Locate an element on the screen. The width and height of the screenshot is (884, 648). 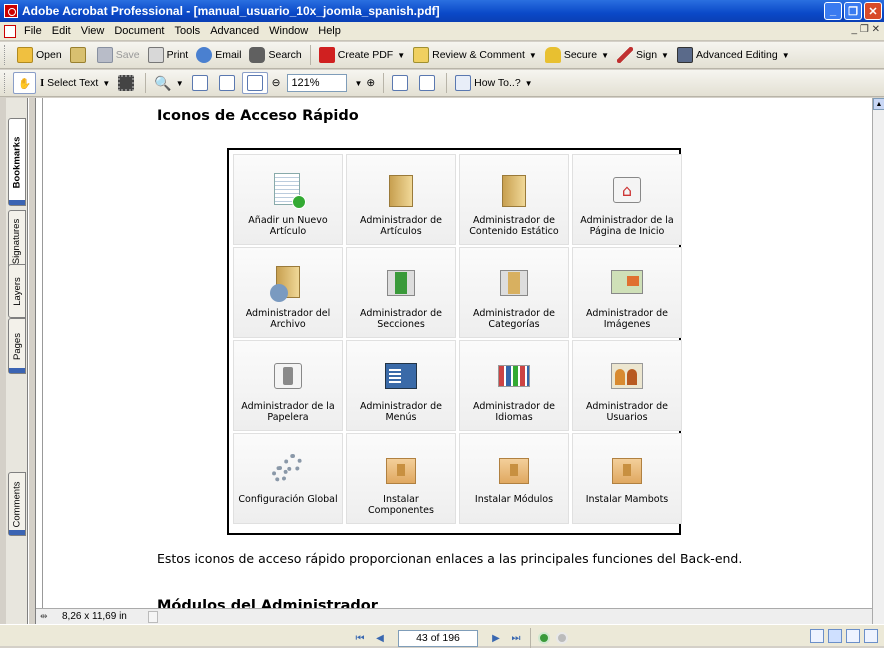
tab-pages: Pages is located at coordinates (17, 346).